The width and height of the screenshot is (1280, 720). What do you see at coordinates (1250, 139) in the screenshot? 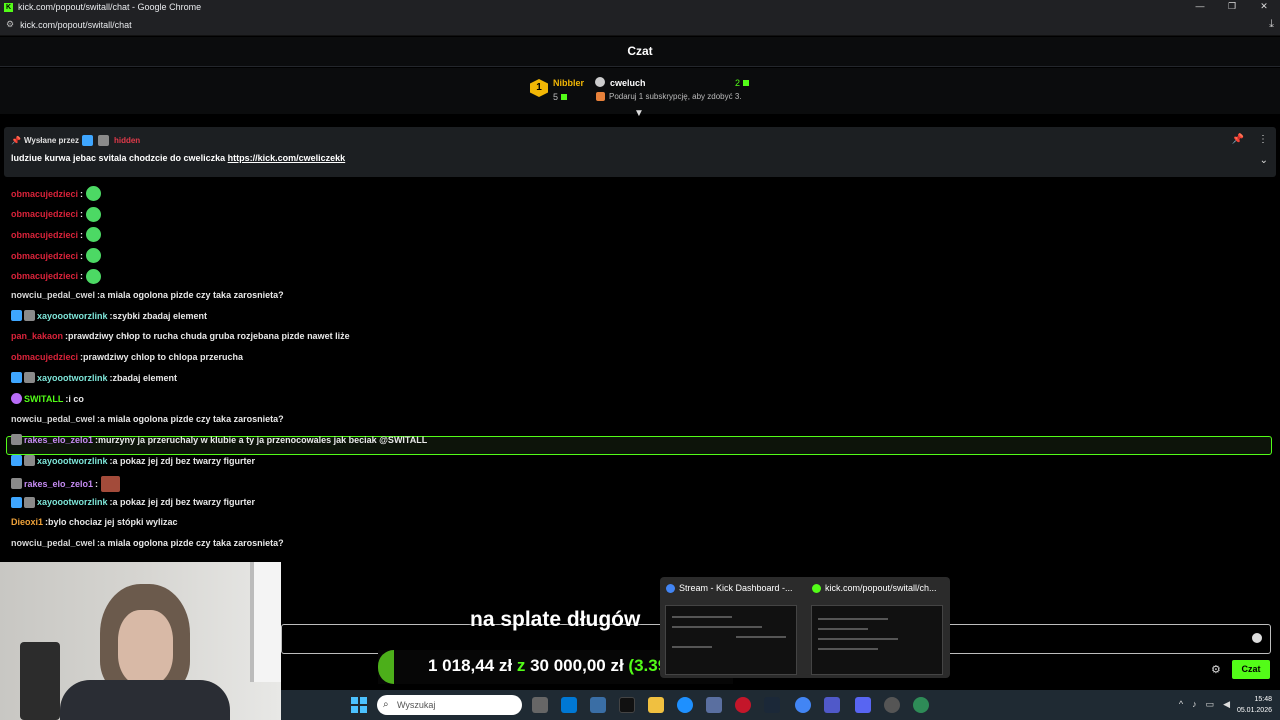
I see `pinned-controls: 📌 ⋮` at bounding box center [1250, 139].